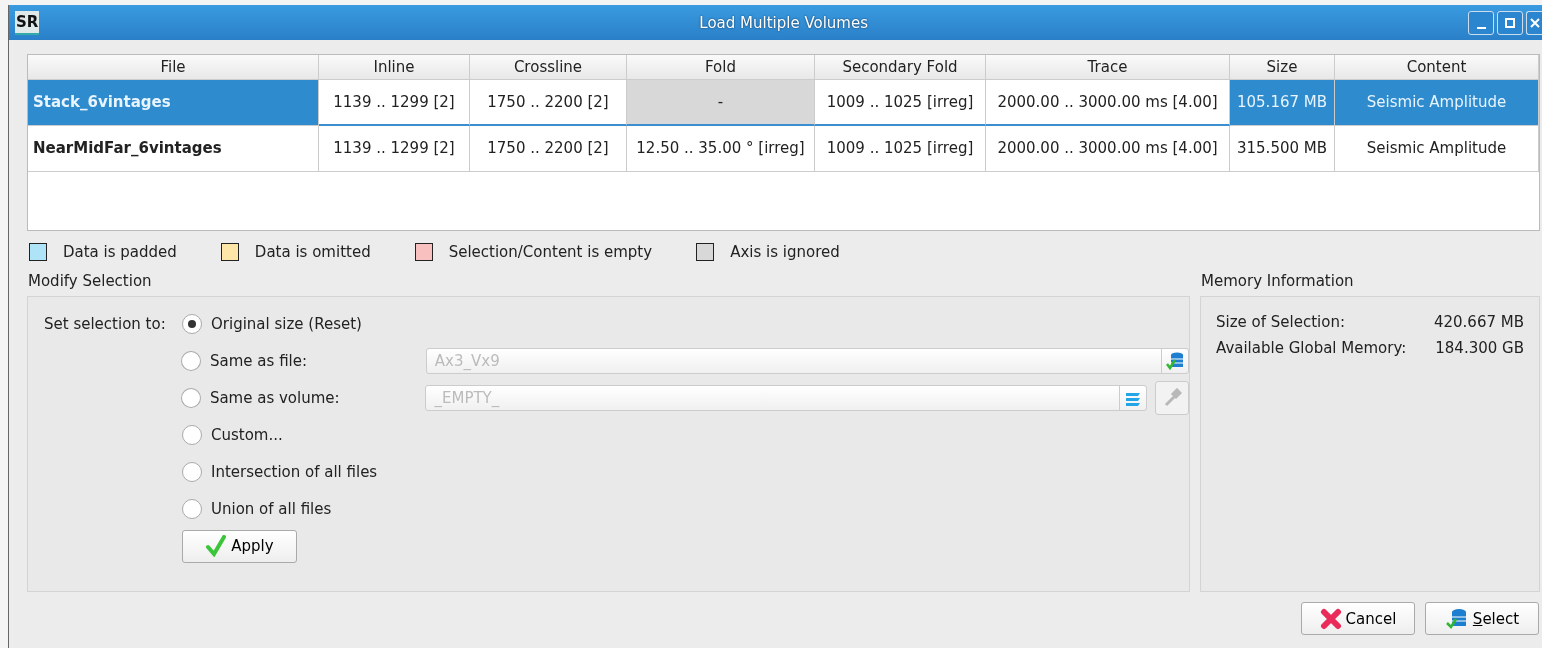 The height and width of the screenshot is (648, 1542). What do you see at coordinates (1479, 348) in the screenshot?
I see `memory-value: 184.300 GB` at bounding box center [1479, 348].